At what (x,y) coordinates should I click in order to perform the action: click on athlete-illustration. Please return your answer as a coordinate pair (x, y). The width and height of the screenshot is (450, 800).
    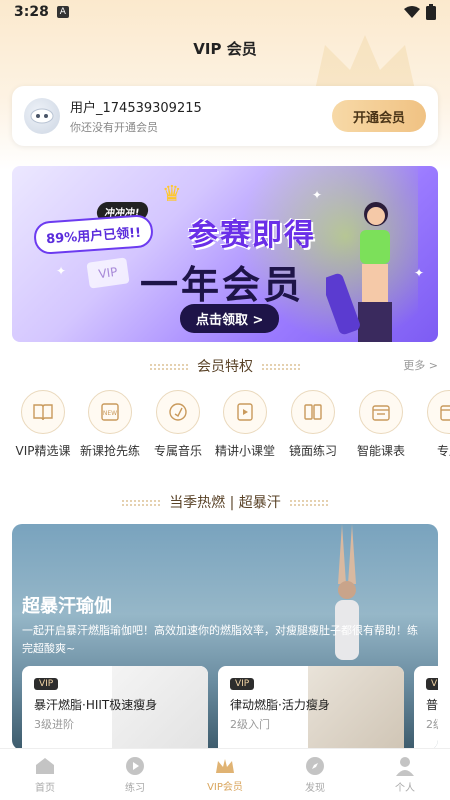
    Looking at the image, I should click on (359, 272).